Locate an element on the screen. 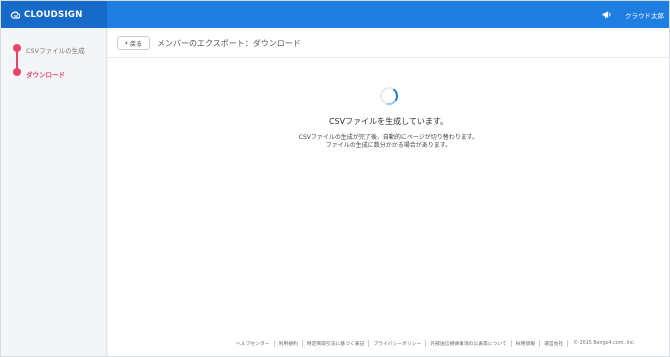 This screenshot has width=670, height=357. status-title: CSVファイルを生成しています。 is located at coordinates (388, 121).